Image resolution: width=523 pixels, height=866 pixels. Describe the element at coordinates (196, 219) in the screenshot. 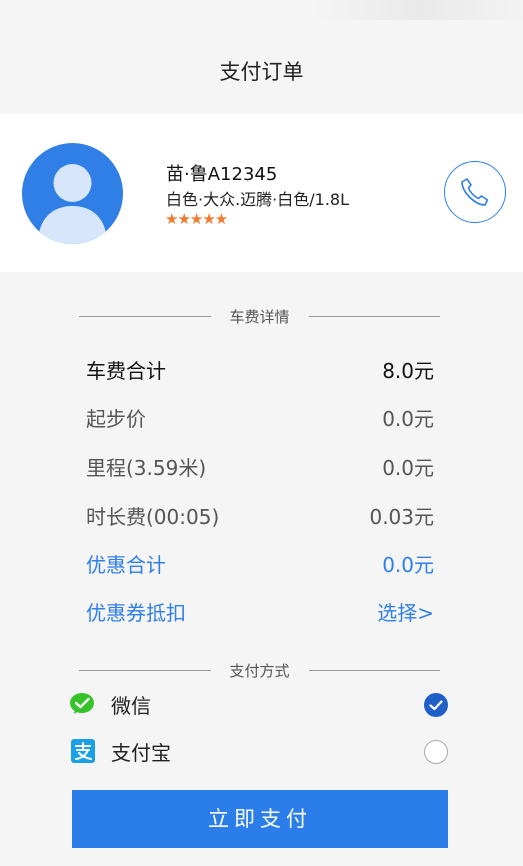

I see `rating-stars: ★★★★★` at that location.